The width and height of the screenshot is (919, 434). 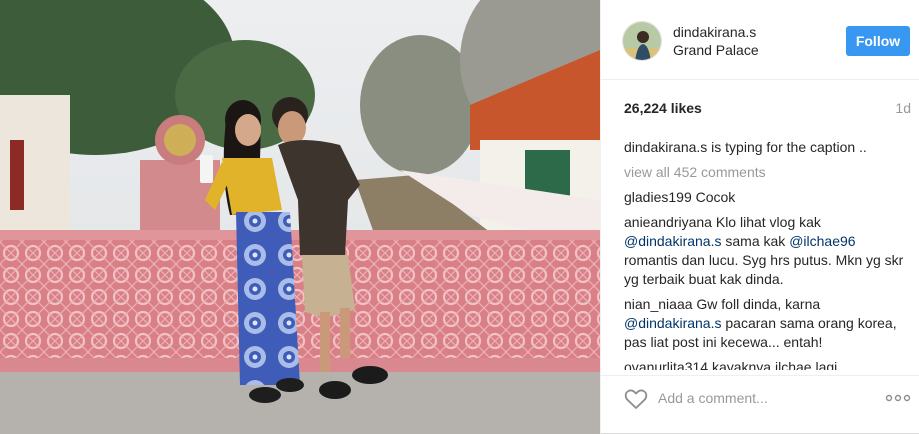 What do you see at coordinates (658, 197) in the screenshot?
I see `comment-username: gladies199` at bounding box center [658, 197].